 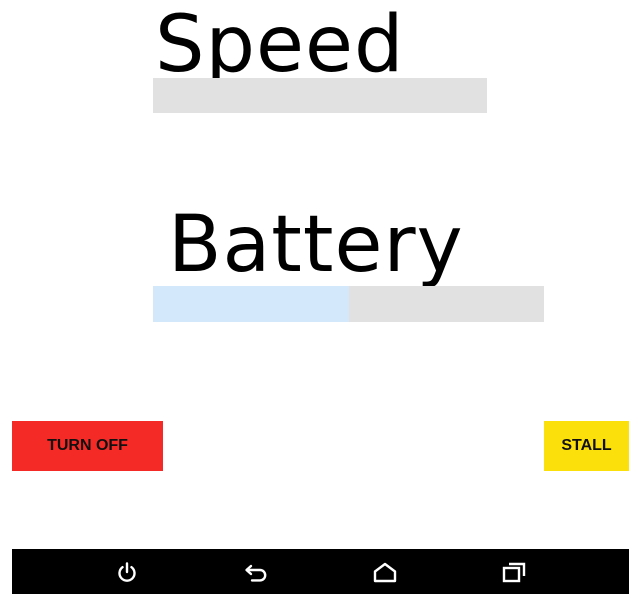 What do you see at coordinates (280, 45) in the screenshot?
I see `speed-label: Speed` at bounding box center [280, 45].